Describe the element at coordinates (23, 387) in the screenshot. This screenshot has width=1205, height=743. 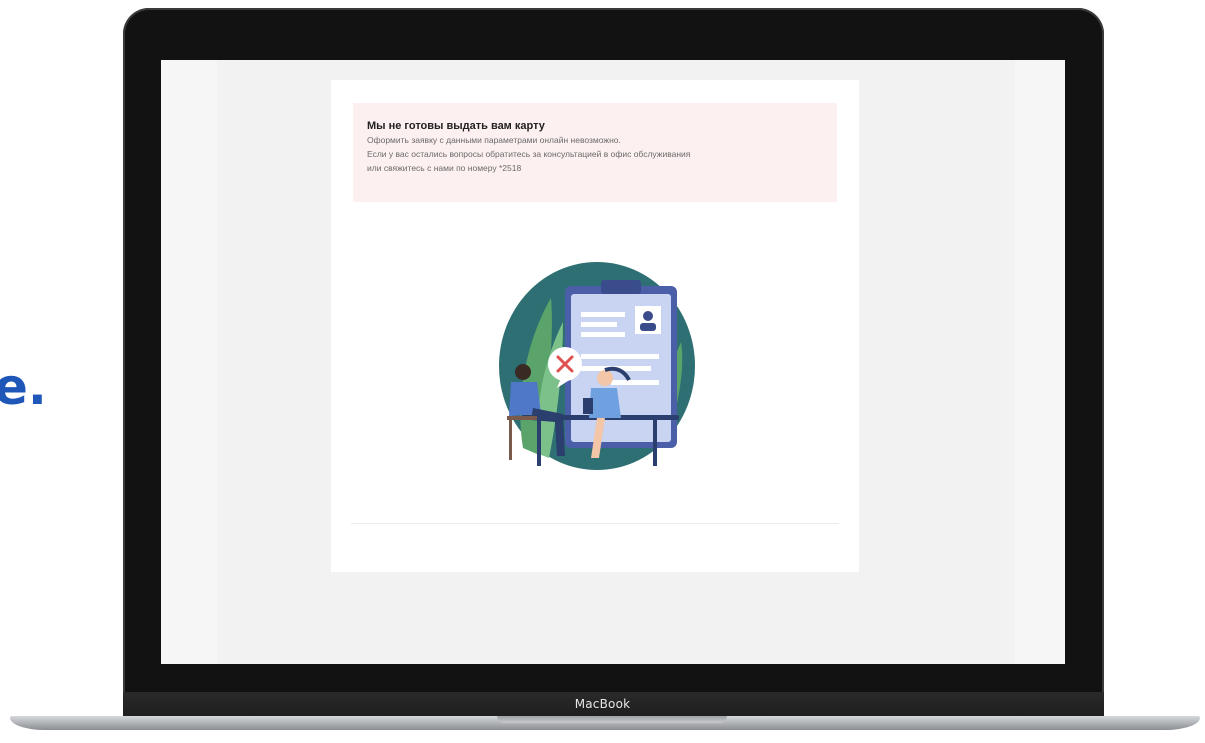
I see `side-text: e.` at that location.